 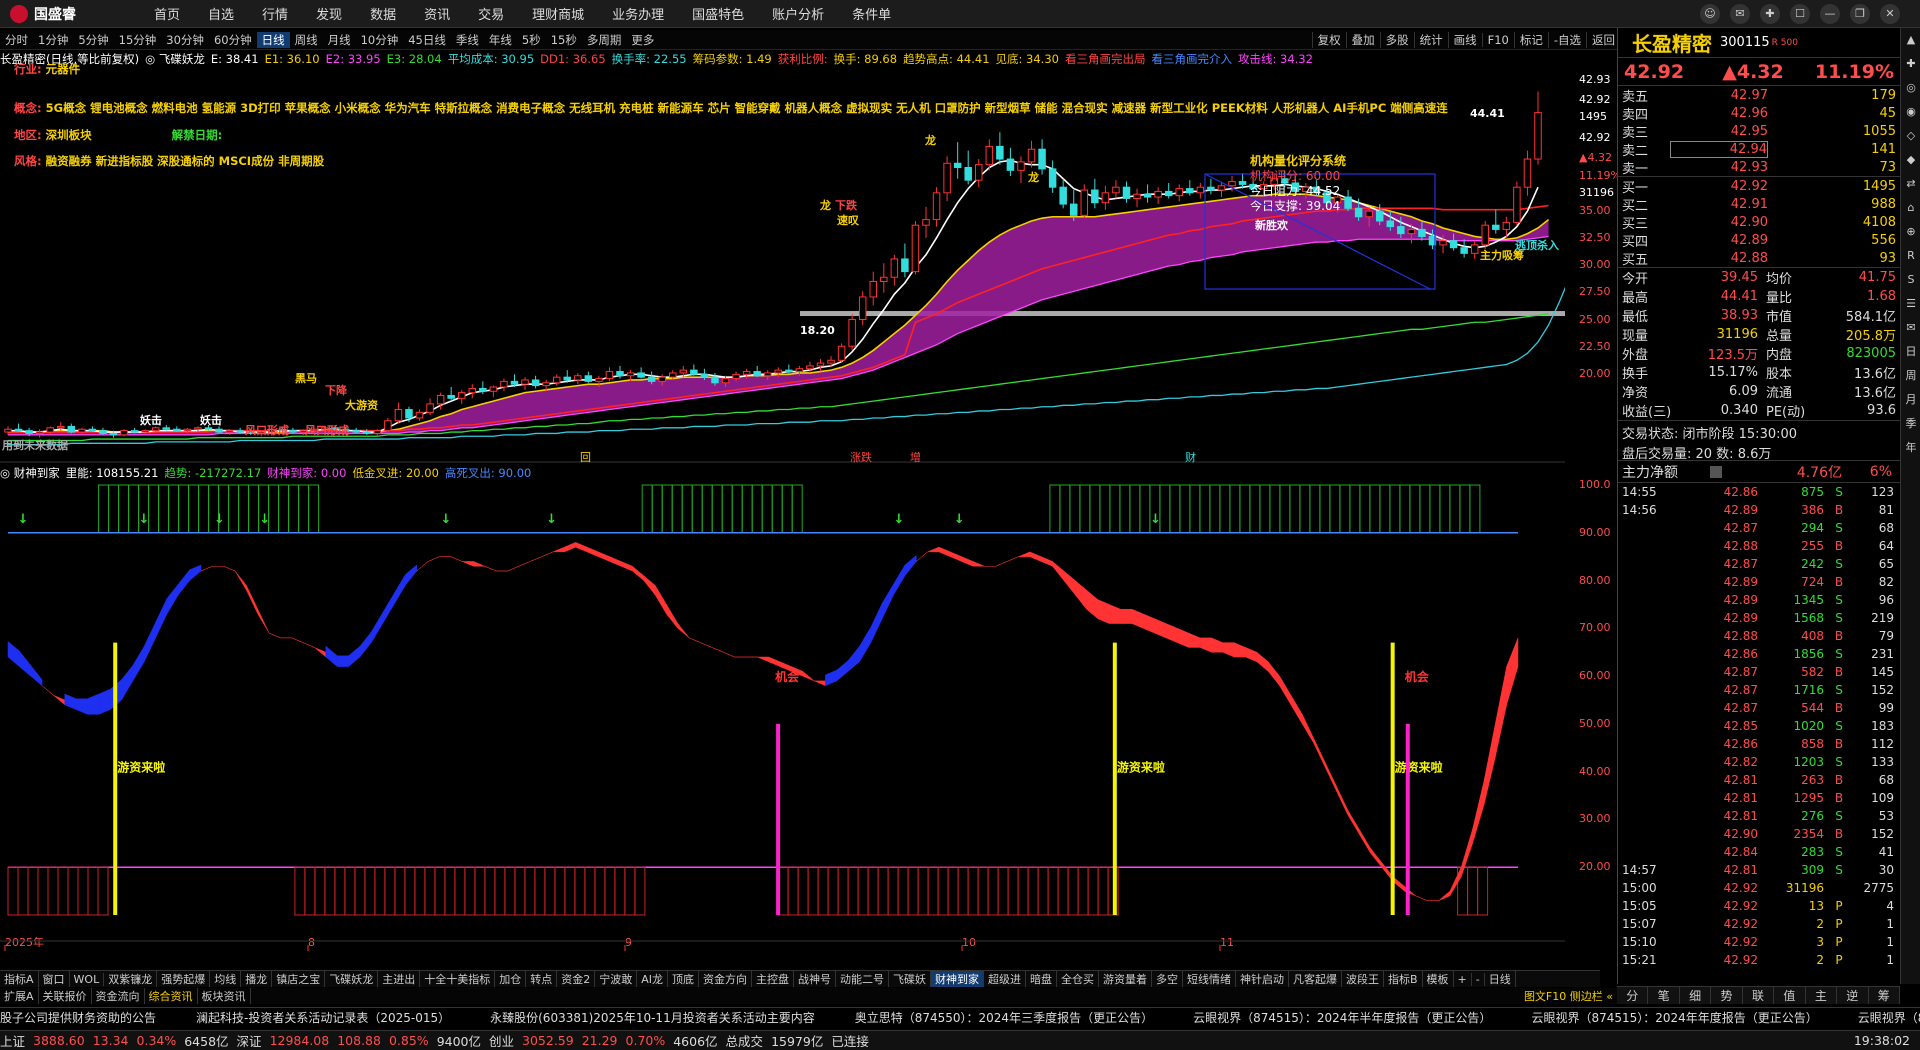 What do you see at coordinates (1566, 39) in the screenshot?
I see `tool-button: -自选` at bounding box center [1566, 39].